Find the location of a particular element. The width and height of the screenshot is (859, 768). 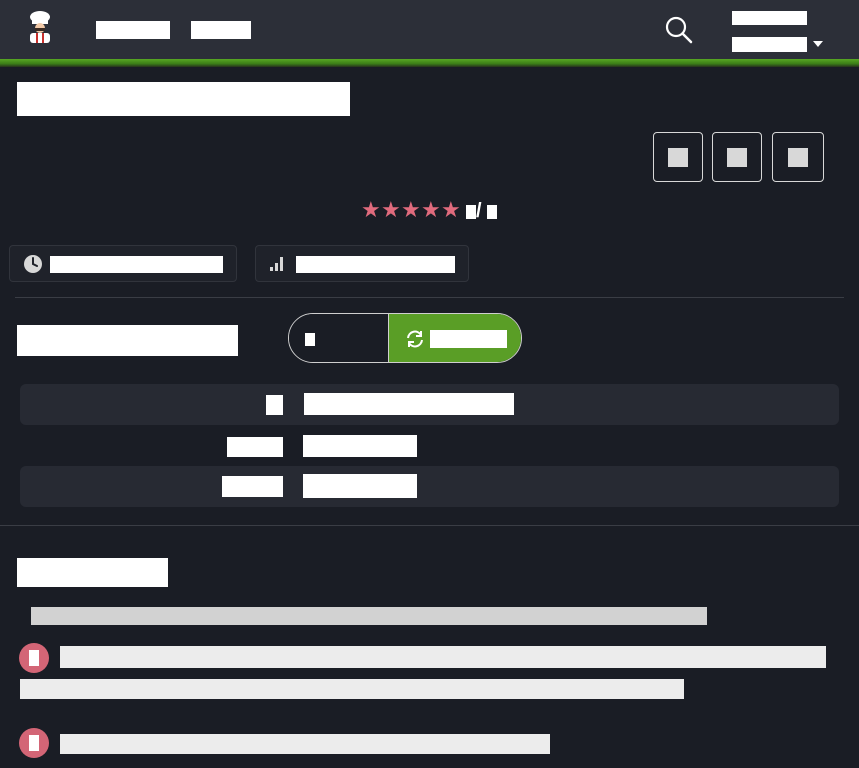

servings-input: 4 is located at coordinates (338, 338).